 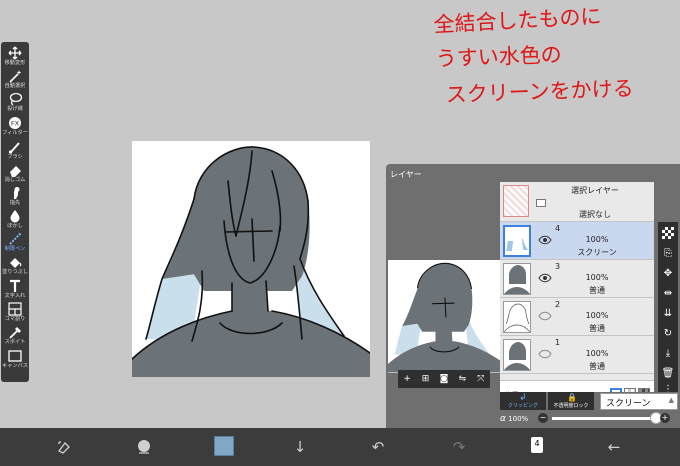 What do you see at coordinates (15, 285) in the screenshot?
I see `text-t-icon` at bounding box center [15, 285].